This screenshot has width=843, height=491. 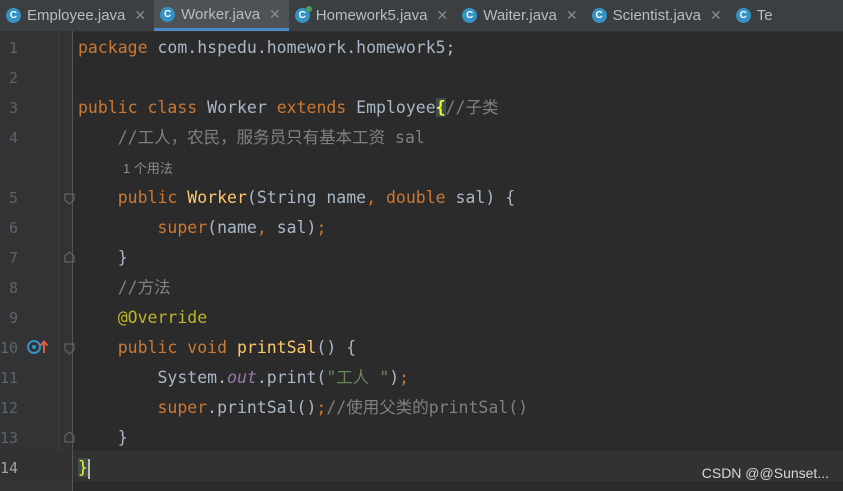 What do you see at coordinates (237, 107) in the screenshot?
I see `class-name: Worker` at bounding box center [237, 107].